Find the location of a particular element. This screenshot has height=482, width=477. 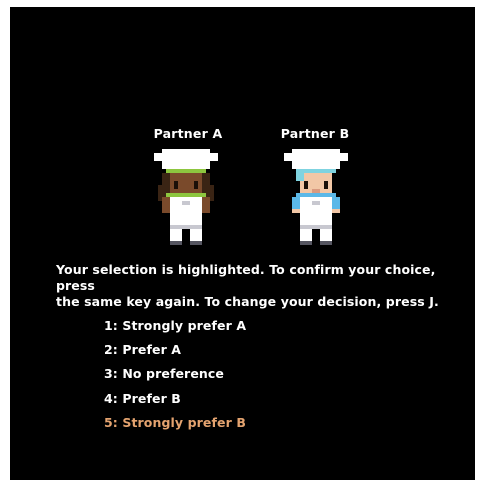

partner-a-label: Partner A is located at coordinates (188, 133).